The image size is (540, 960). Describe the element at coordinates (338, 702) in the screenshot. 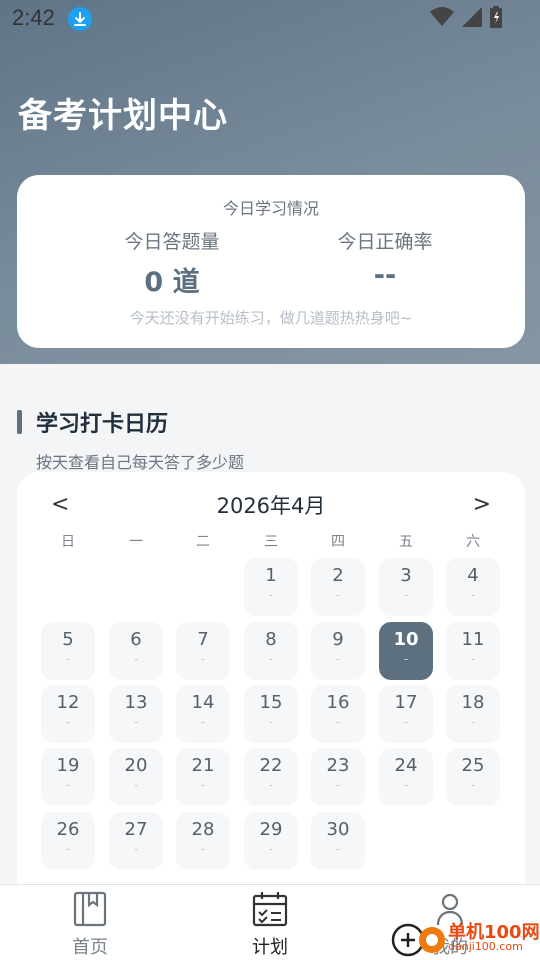

I see `calendar-day-number: 16` at that location.